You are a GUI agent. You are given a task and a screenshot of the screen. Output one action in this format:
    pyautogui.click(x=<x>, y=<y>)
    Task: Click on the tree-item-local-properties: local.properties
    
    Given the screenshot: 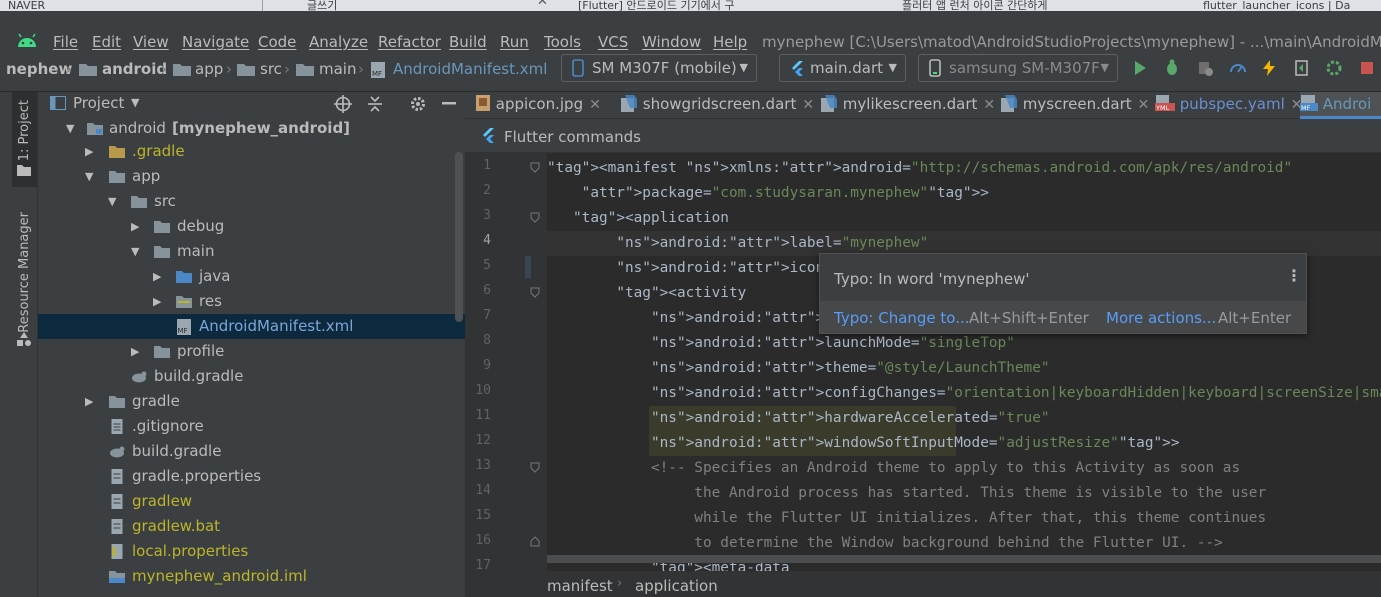 What is the action you would take?
    pyautogui.click(x=251, y=551)
    